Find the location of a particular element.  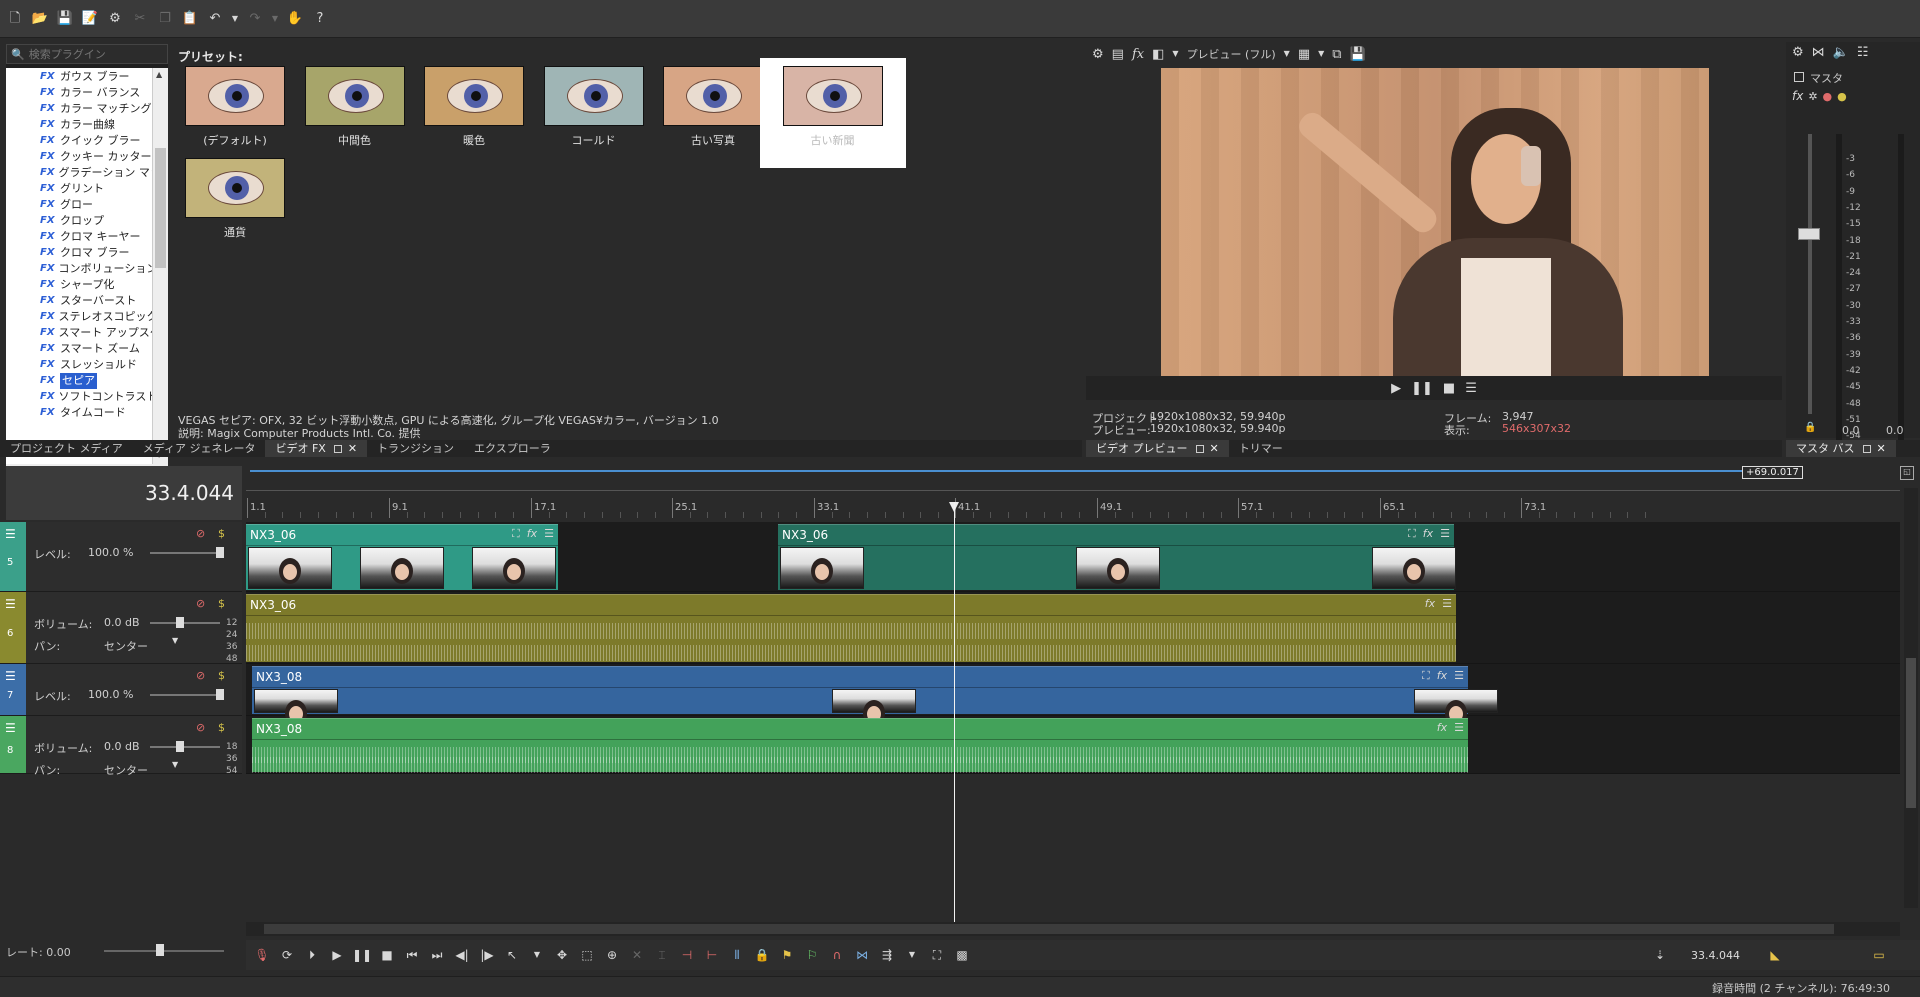

go-to-end-icon: ⏭ is located at coordinates (437, 955).